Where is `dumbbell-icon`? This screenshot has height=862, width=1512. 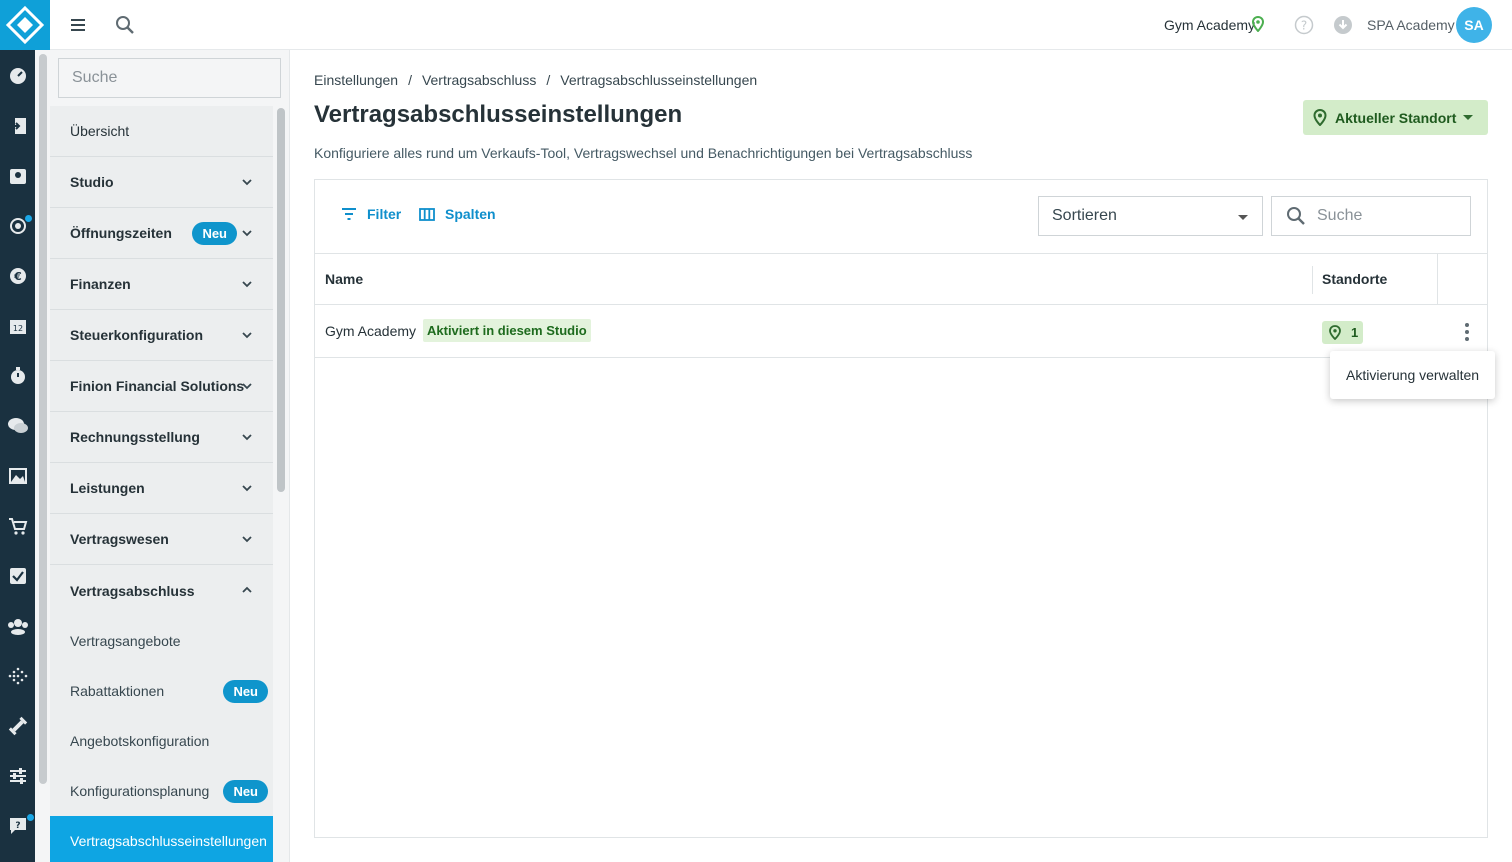 dumbbell-icon is located at coordinates (17, 726).